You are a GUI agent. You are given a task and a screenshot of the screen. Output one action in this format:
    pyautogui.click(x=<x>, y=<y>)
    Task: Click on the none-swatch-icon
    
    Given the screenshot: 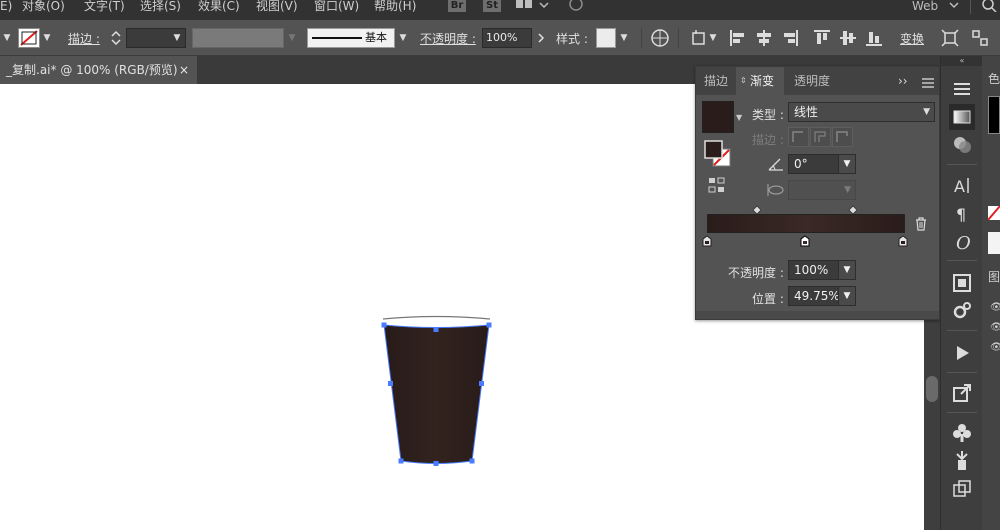 What is the action you would take?
    pyautogui.click(x=993, y=213)
    